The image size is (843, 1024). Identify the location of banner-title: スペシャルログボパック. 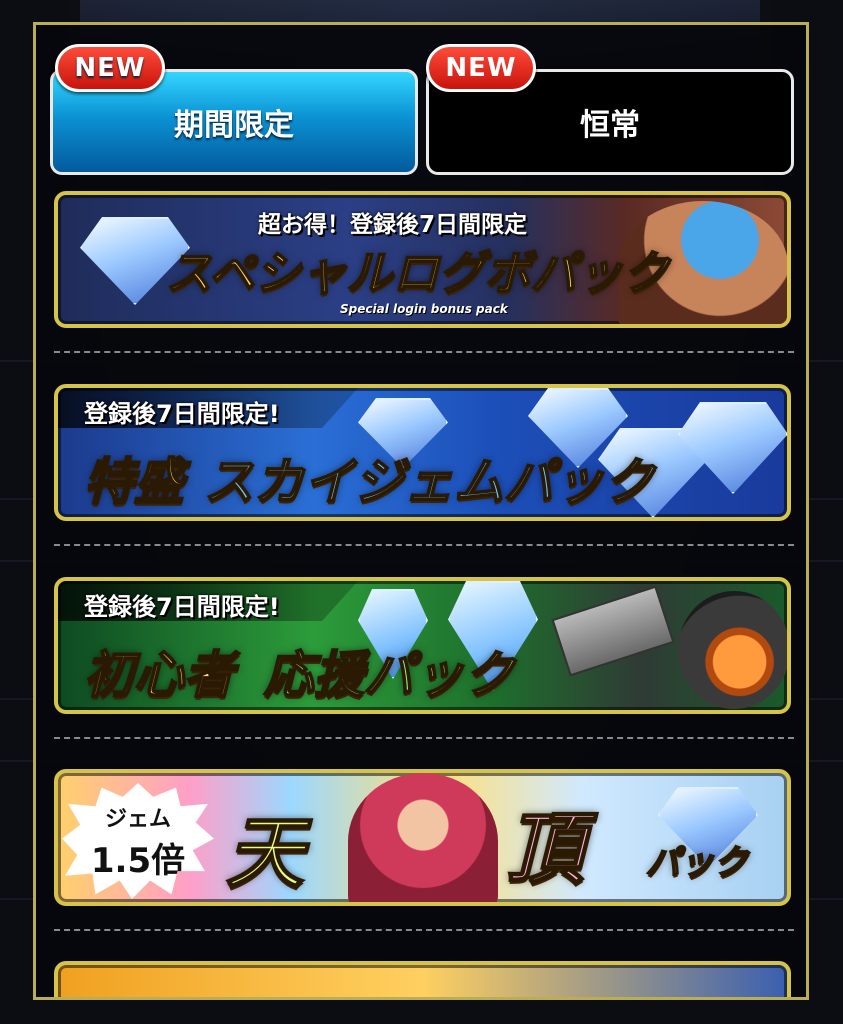
(417, 273).